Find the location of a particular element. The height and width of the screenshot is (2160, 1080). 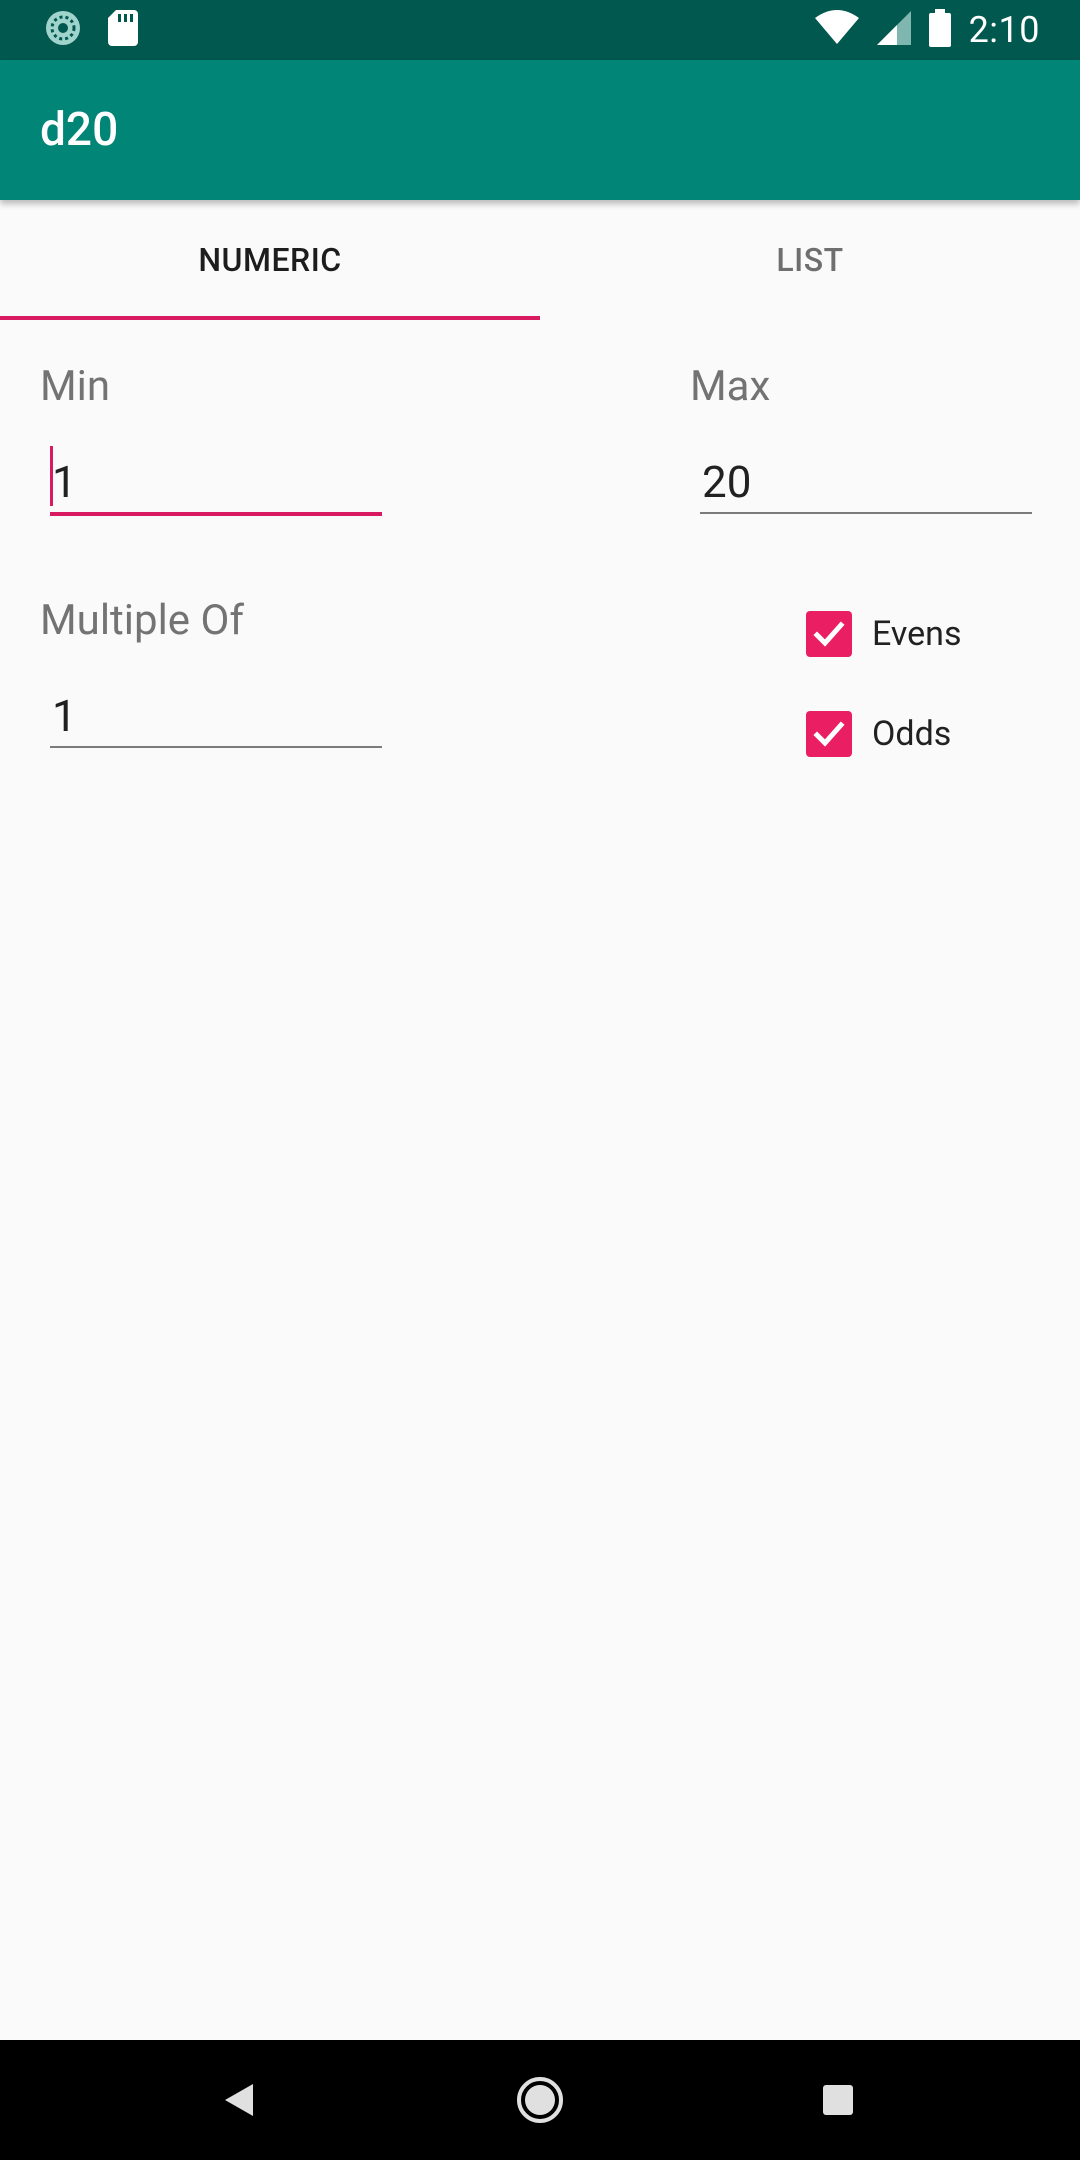

evens-checkbox-row: Evens is located at coordinates (884, 634).